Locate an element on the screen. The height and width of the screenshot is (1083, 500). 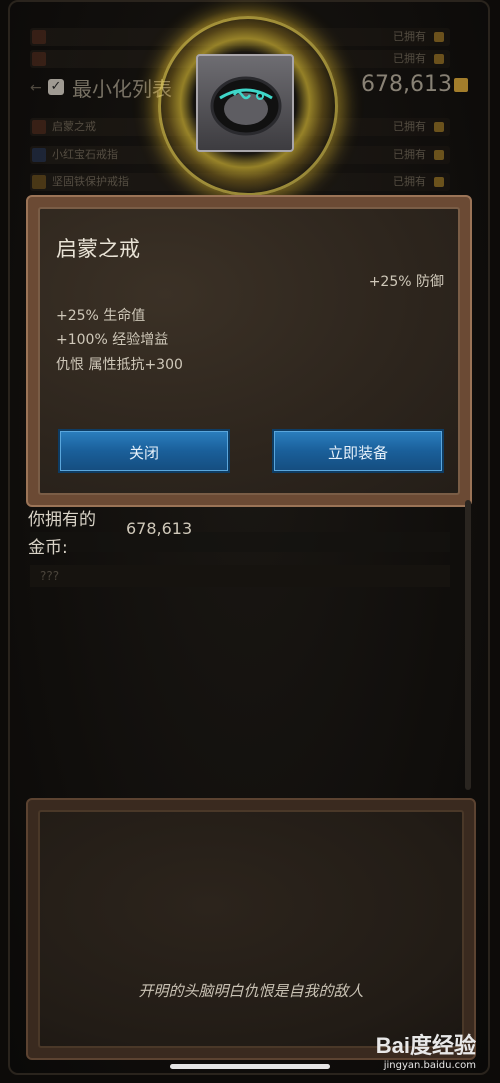
back-arrow-icon: ← is located at coordinates (36, 88).